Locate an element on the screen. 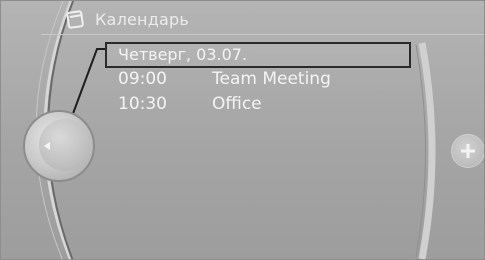 The height and width of the screenshot is (260, 485). selected-date-row: Четверг, 03.07. is located at coordinates (258, 55).